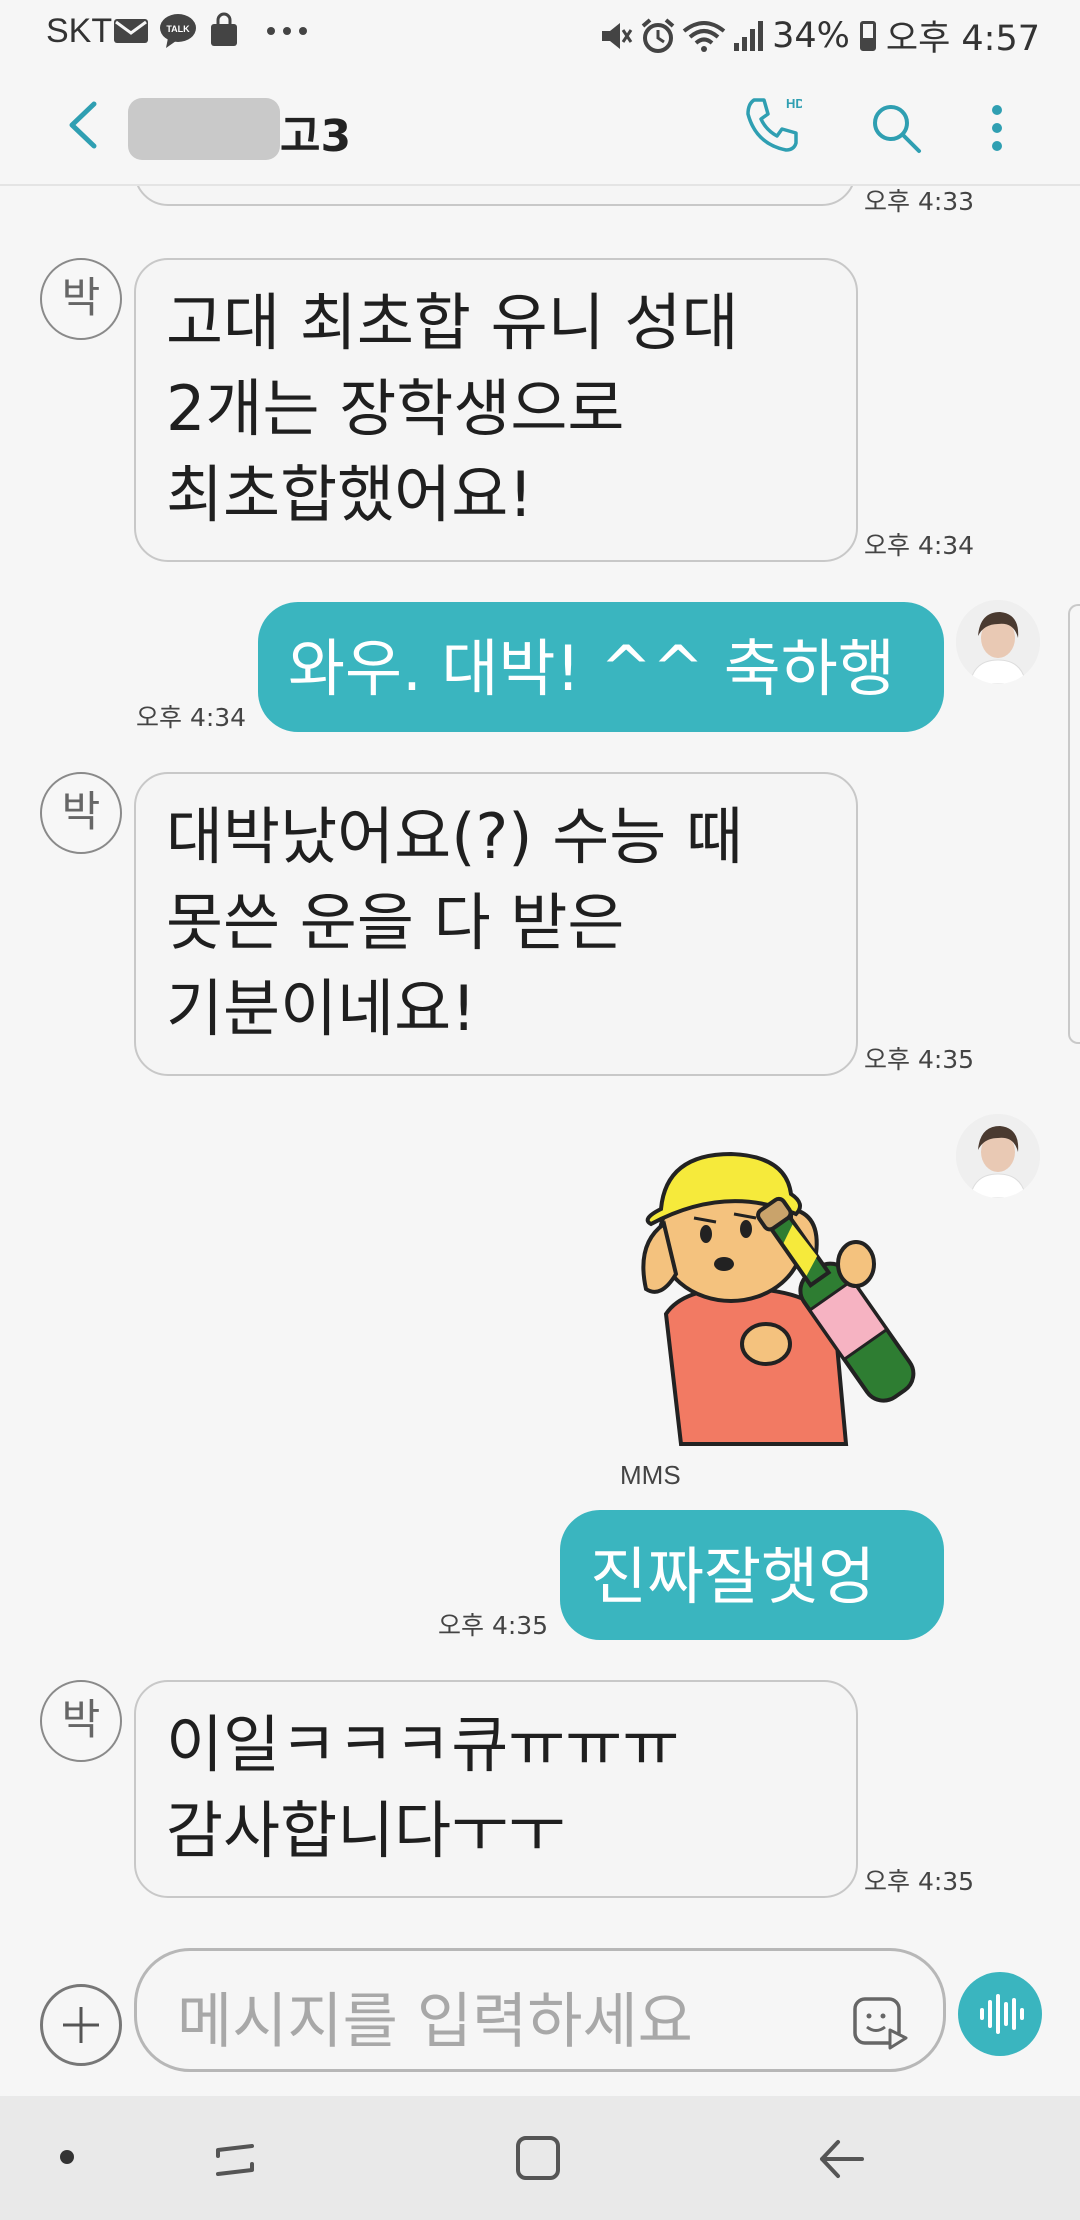 This screenshot has height=2220, width=1080. What do you see at coordinates (962, 39) in the screenshot?
I see `status-time: 오후 4:57` at bounding box center [962, 39].